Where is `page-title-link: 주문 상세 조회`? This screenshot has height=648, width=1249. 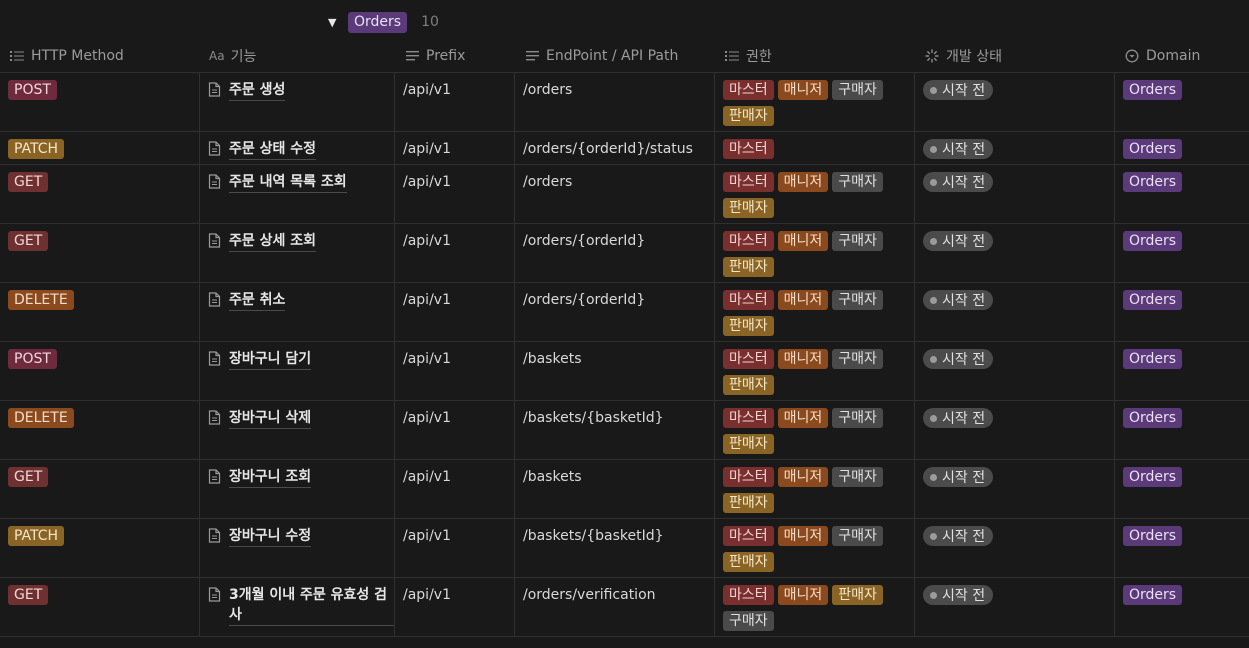 page-title-link: 주문 상세 조회 is located at coordinates (301, 241).